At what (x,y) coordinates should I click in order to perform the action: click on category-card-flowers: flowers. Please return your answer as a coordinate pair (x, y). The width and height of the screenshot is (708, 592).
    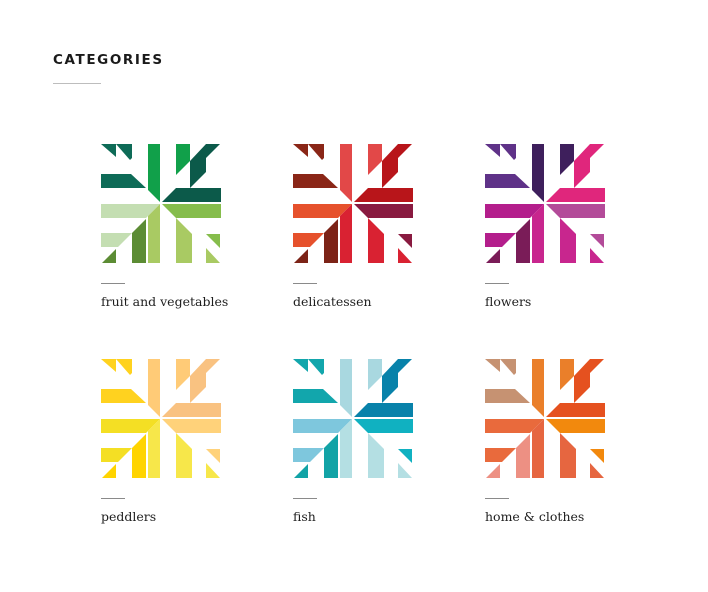
    Looking at the image, I should click on (560, 233).